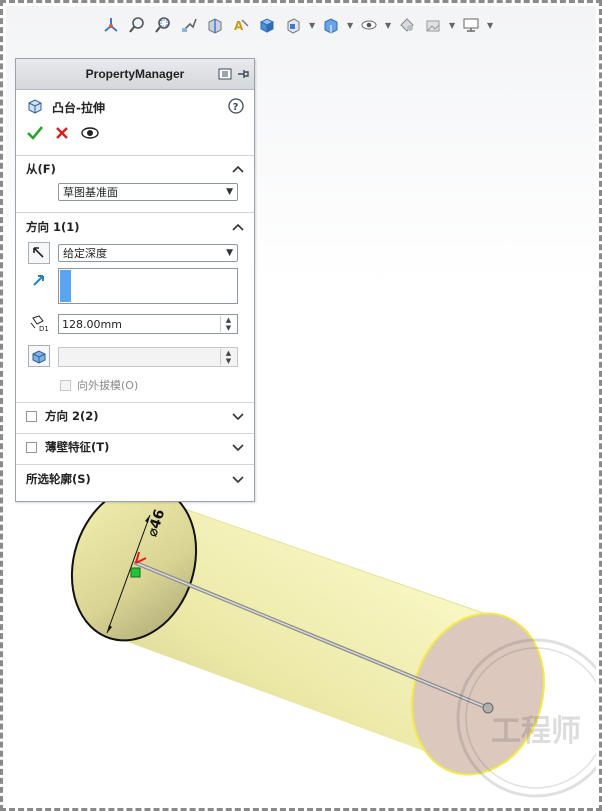 The image size is (602, 811). I want to click on section-direction2-label: 方向 2(2), so click(72, 416).